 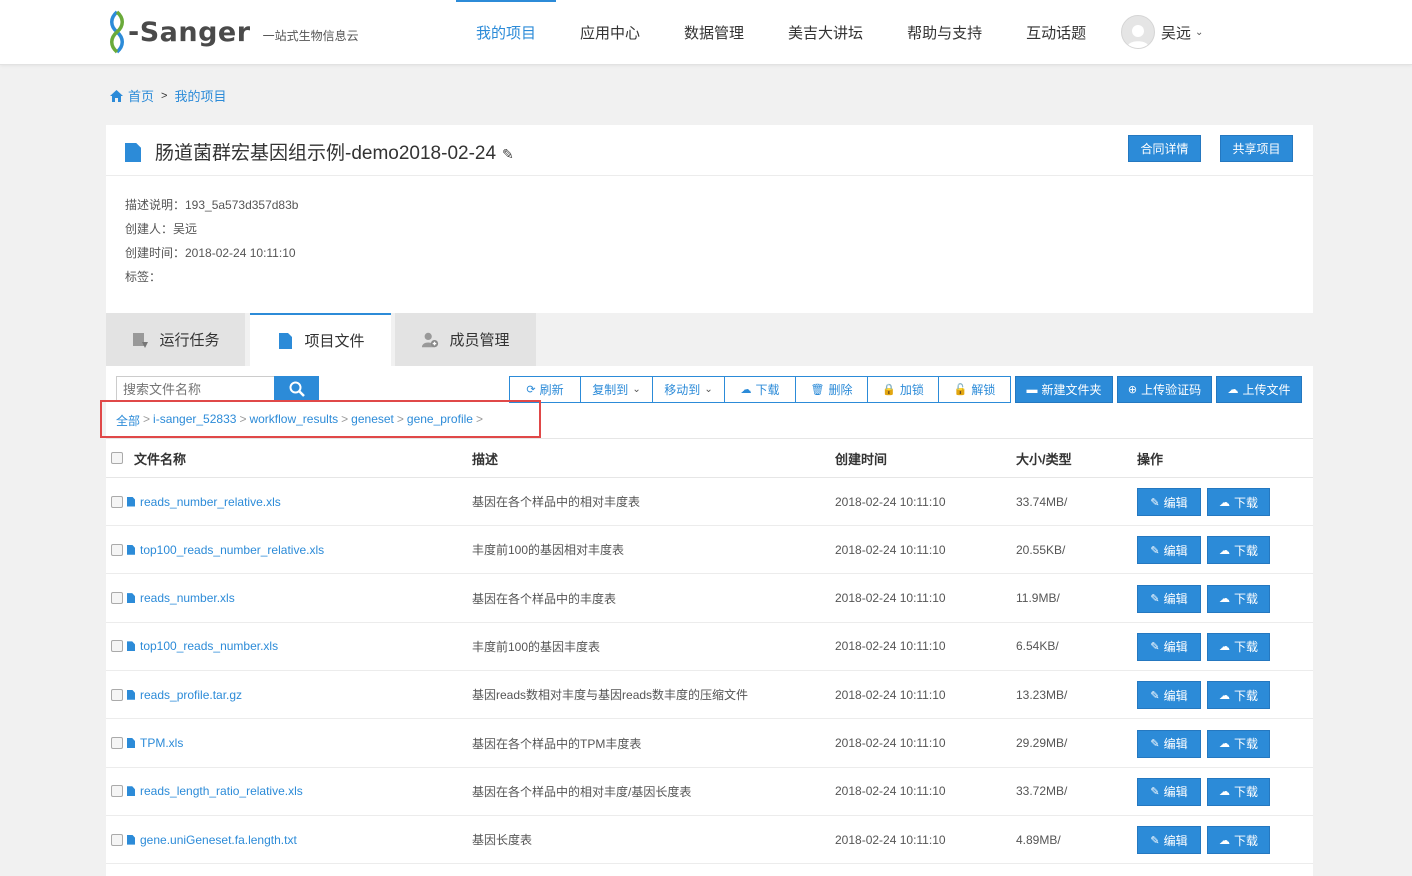 What do you see at coordinates (296, 389) in the screenshot?
I see `search-button` at bounding box center [296, 389].